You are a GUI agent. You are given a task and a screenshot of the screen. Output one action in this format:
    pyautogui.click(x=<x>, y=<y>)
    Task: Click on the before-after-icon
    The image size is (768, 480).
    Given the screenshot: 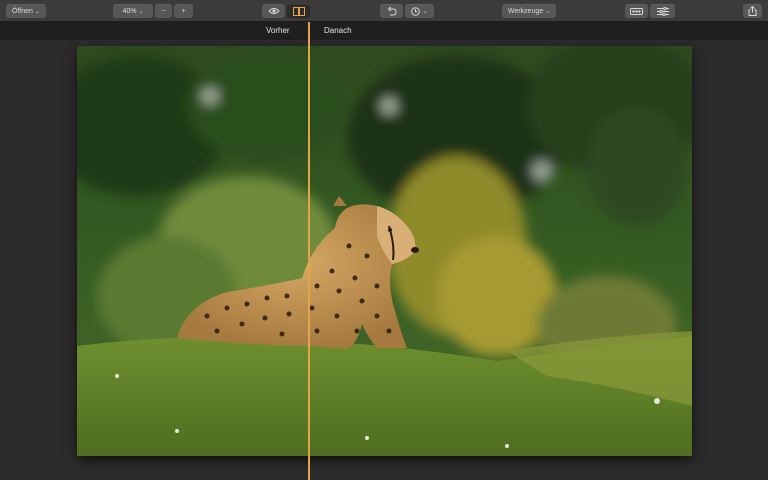 What is the action you would take?
    pyautogui.click(x=636, y=11)
    